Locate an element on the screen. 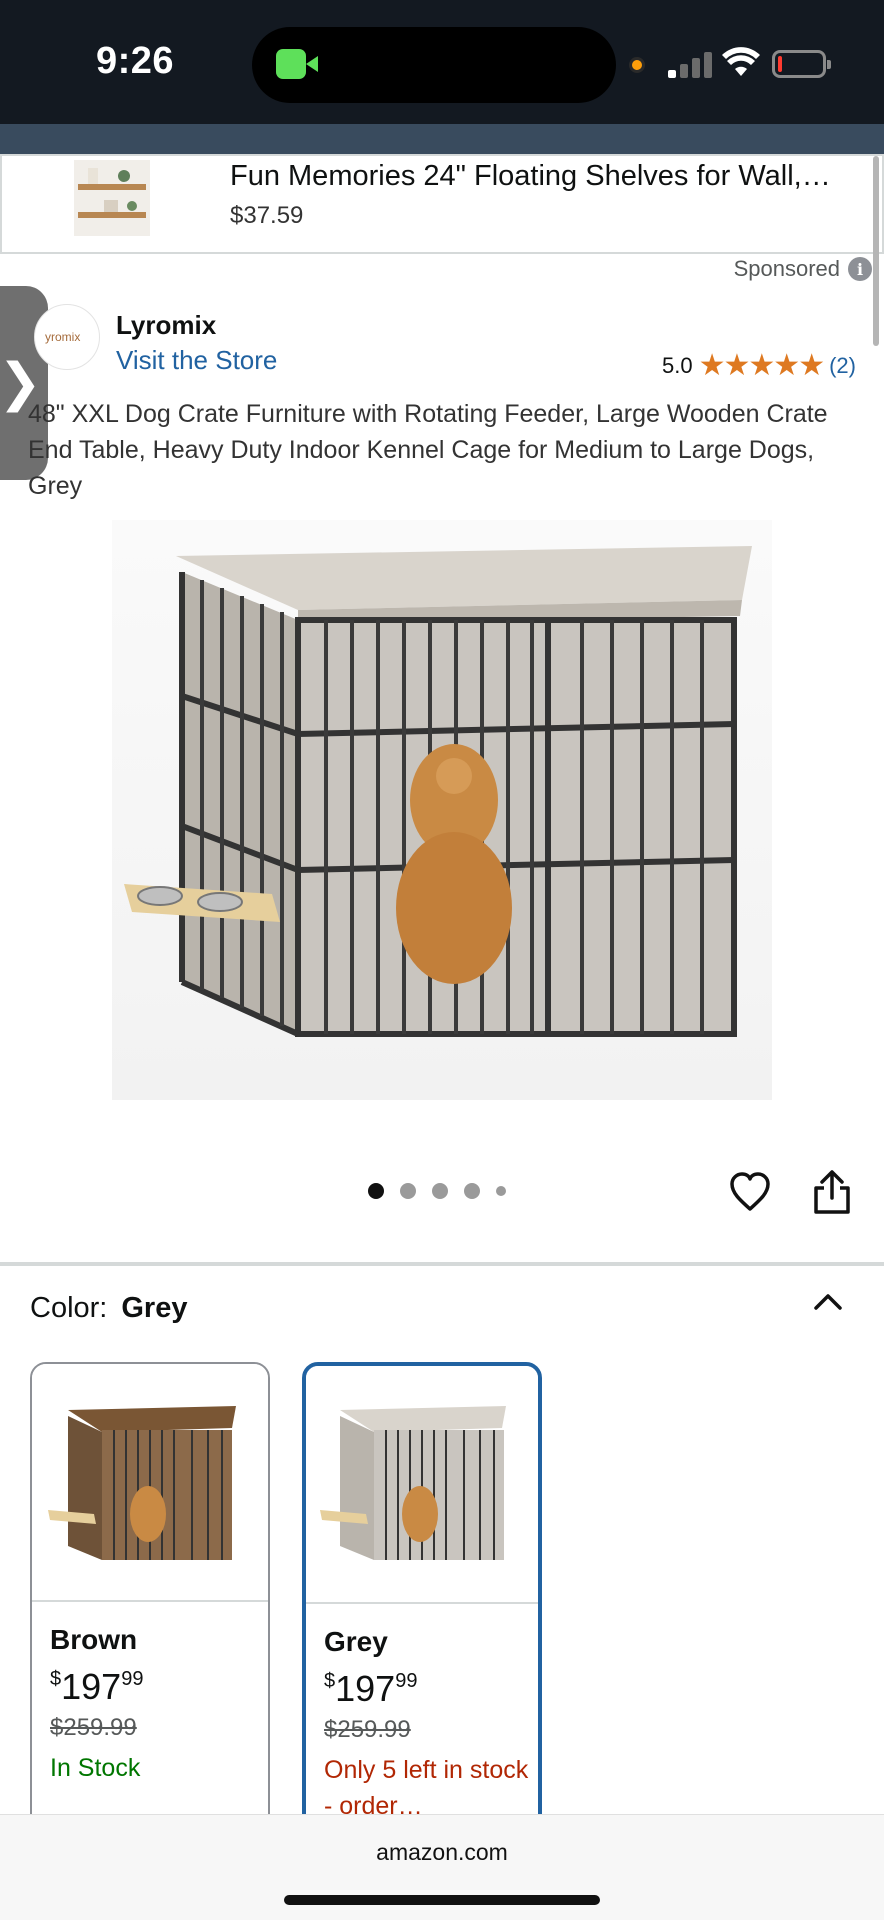 This screenshot has width=884, height=1920. home-indicator is located at coordinates (442, 1900).